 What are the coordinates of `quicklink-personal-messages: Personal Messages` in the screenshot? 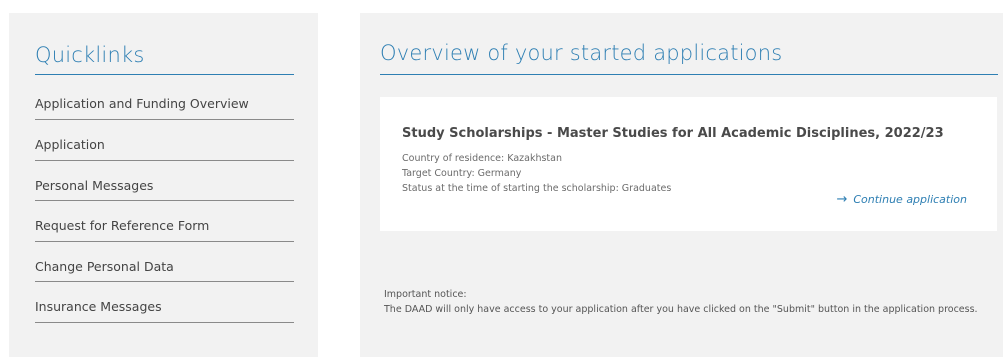 It's located at (164, 181).